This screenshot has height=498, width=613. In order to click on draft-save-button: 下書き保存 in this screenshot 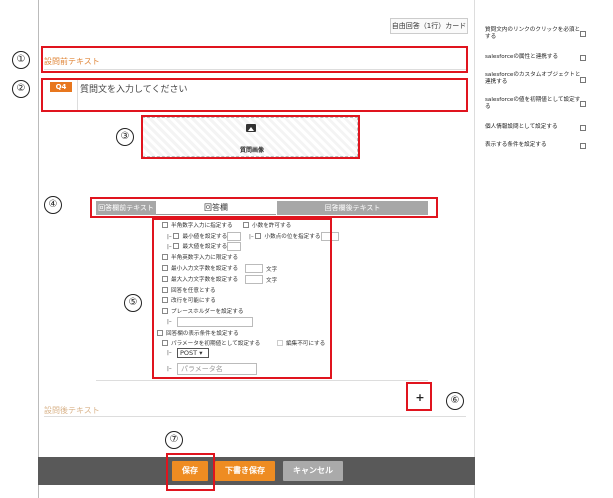, I will do `click(245, 471)`.